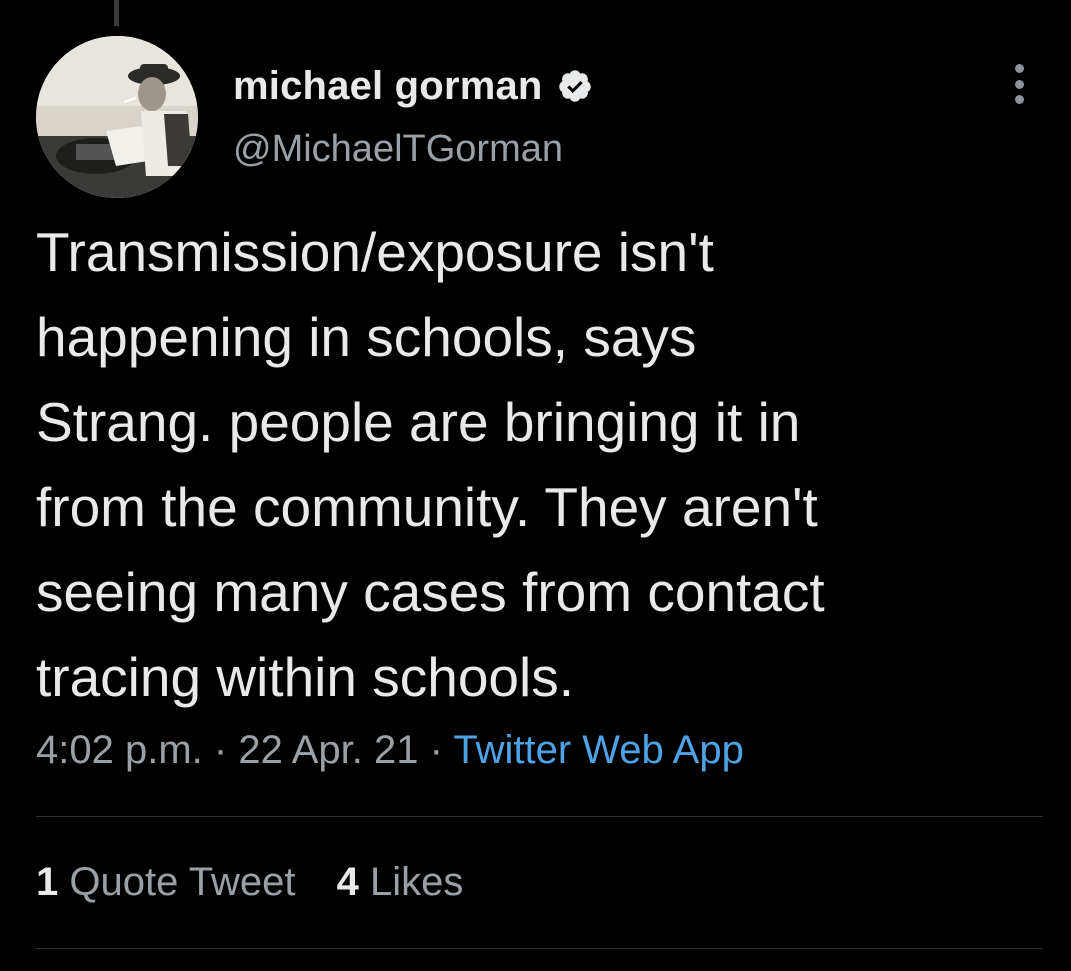 The image size is (1071, 971). Describe the element at coordinates (575, 86) in the screenshot. I see `verified-badge-icon` at that location.